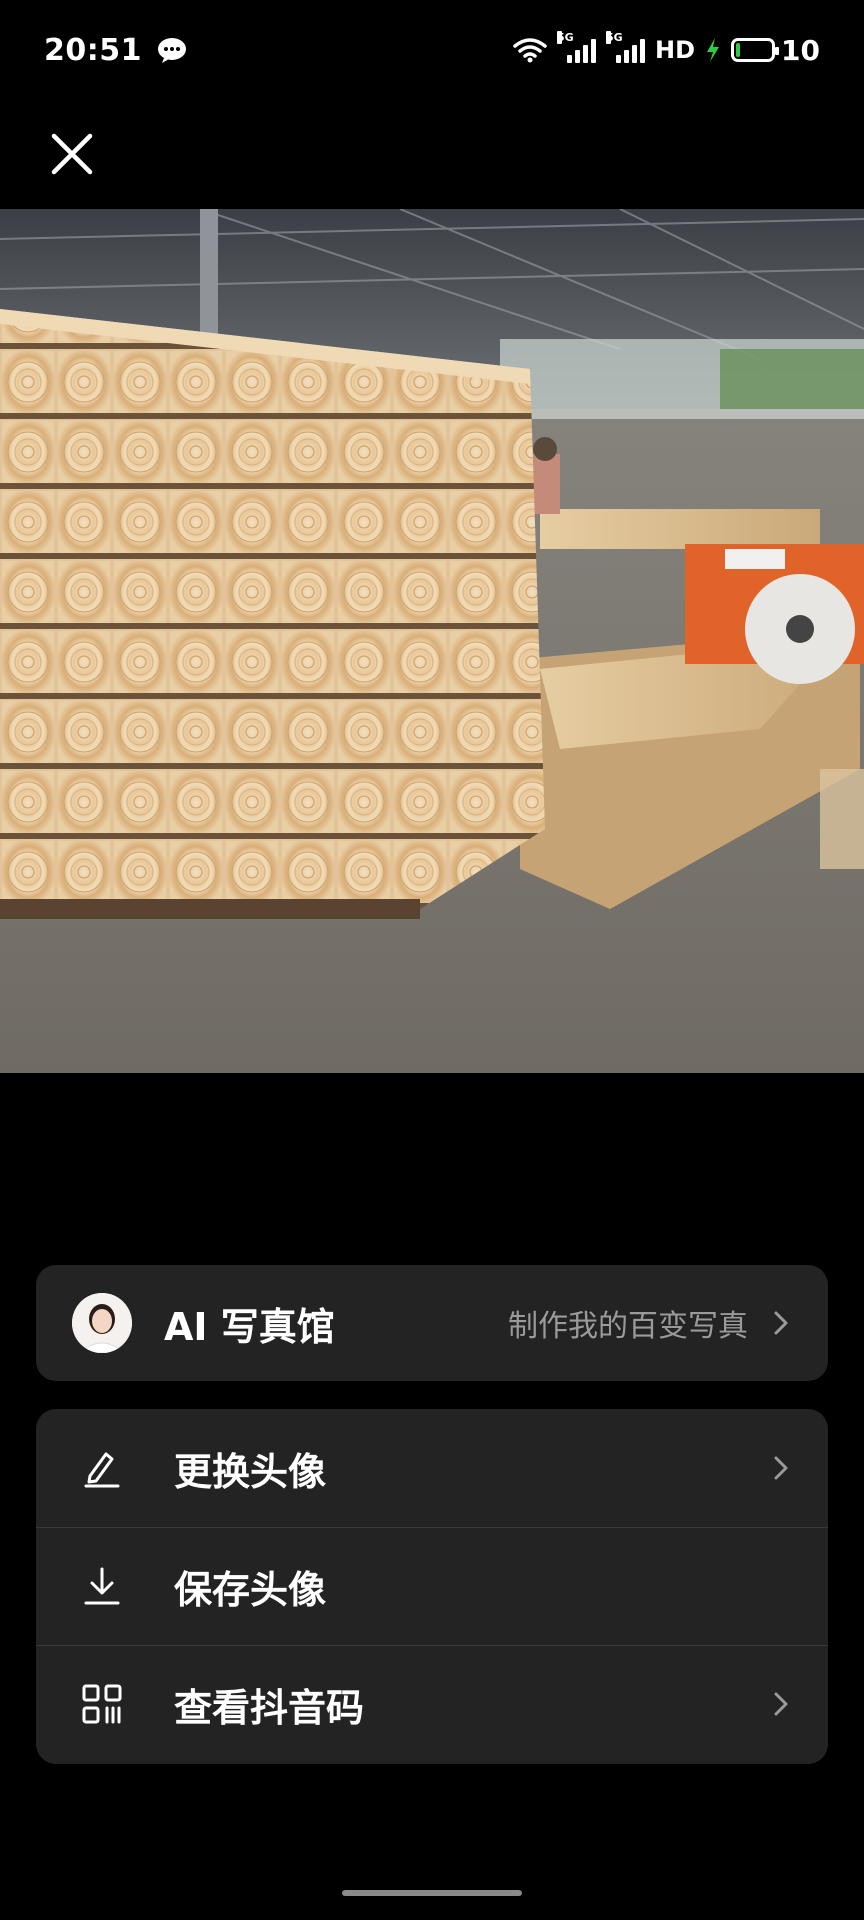 This screenshot has width=864, height=1920. I want to click on battery-icon, so click(755, 50).